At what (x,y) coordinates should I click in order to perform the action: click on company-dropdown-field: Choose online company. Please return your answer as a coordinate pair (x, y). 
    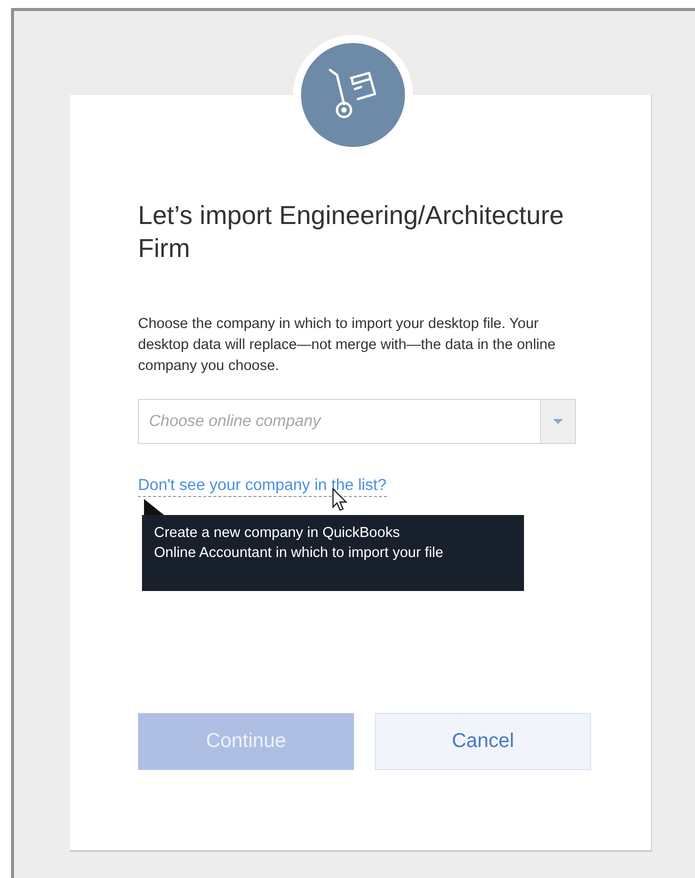
    Looking at the image, I should click on (339, 421).